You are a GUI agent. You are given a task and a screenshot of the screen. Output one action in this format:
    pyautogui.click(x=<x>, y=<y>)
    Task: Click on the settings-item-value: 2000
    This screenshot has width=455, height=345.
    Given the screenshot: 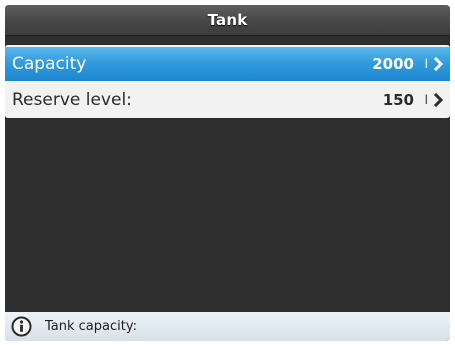 What is the action you would take?
    pyautogui.click(x=393, y=64)
    